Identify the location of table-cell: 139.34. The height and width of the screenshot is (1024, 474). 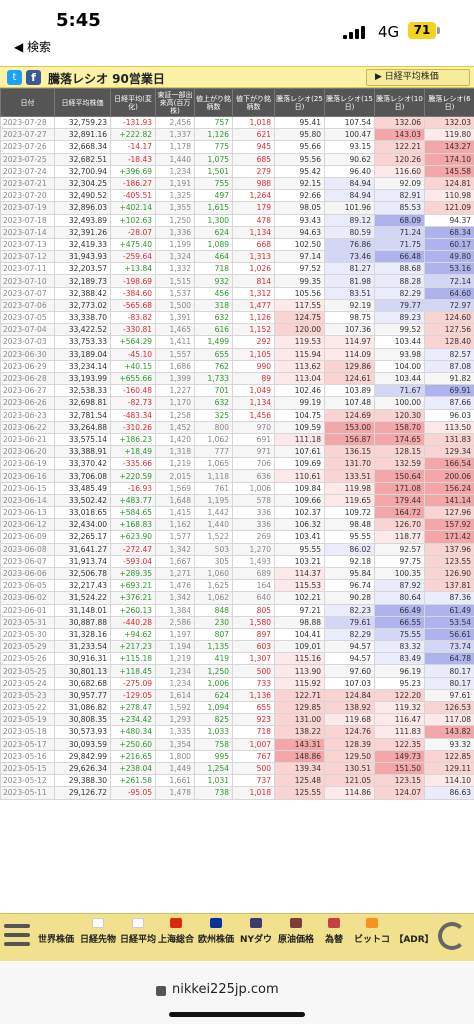
(299, 768).